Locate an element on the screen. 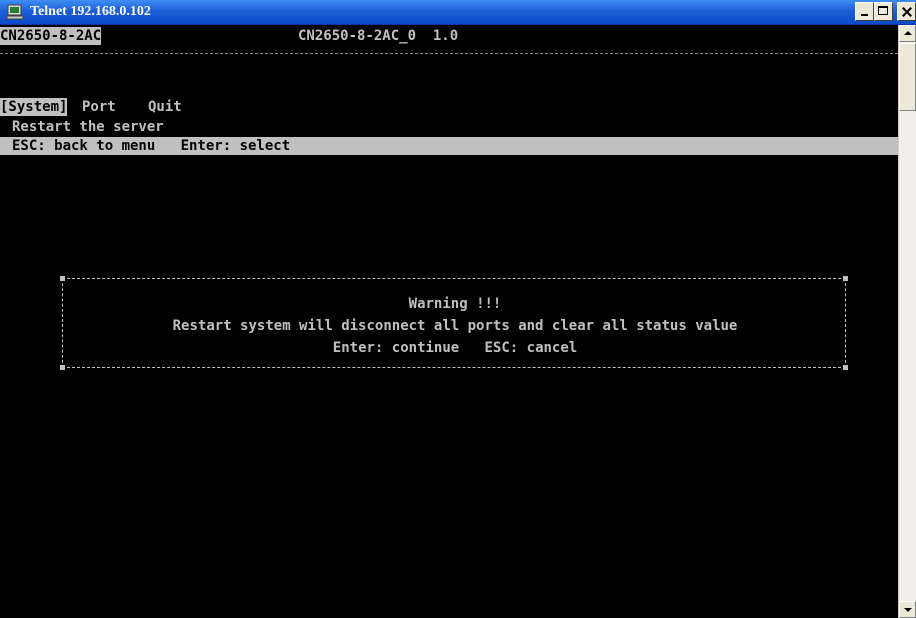 This screenshot has height=618, width=916. scroll-down-button is located at coordinates (907, 609).